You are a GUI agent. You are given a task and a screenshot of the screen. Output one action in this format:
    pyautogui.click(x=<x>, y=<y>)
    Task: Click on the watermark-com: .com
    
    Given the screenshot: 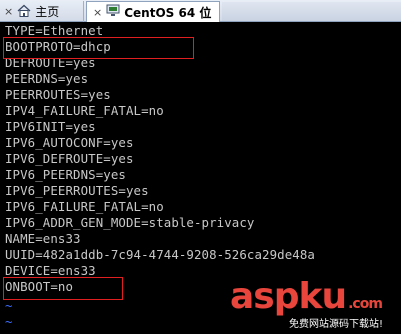 What is the action you would take?
    pyautogui.click(x=365, y=304)
    